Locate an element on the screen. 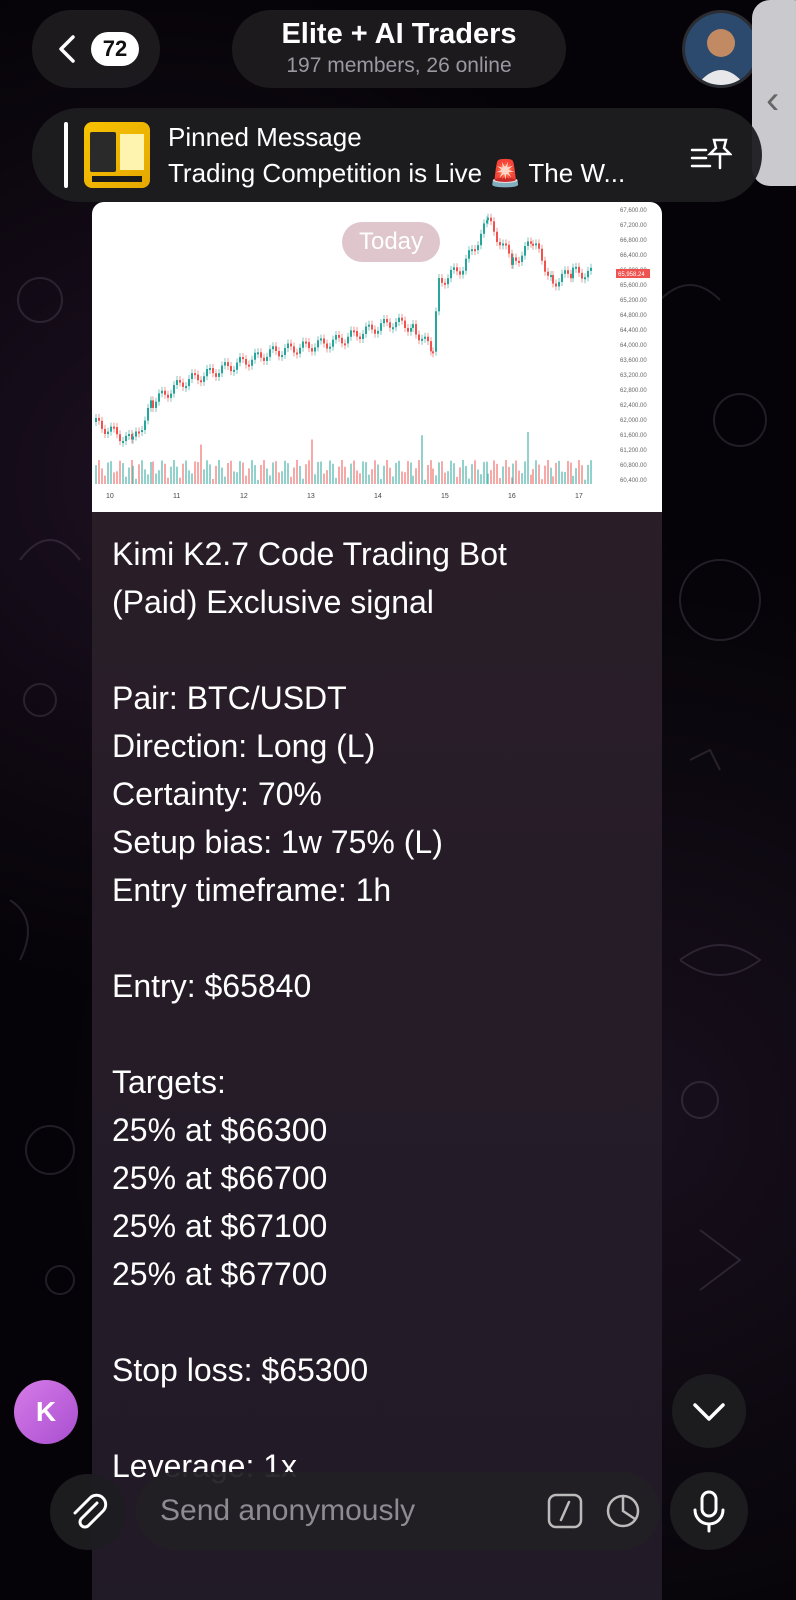 Image resolution: width=796 pixels, height=1600 pixels. message-composer is located at coordinates (398, 1511).